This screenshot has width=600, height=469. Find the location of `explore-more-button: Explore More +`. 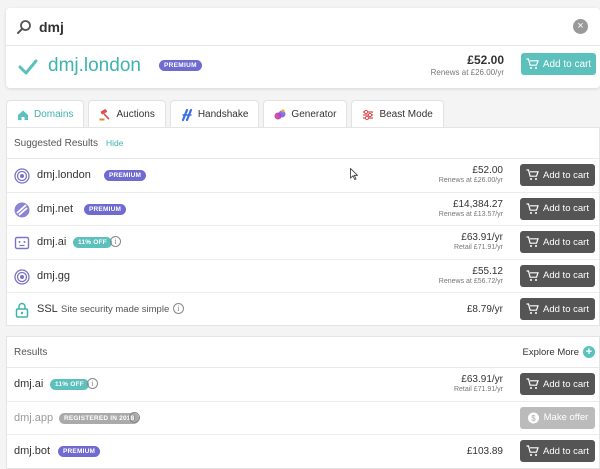

explore-more-button: Explore More + is located at coordinates (558, 352).